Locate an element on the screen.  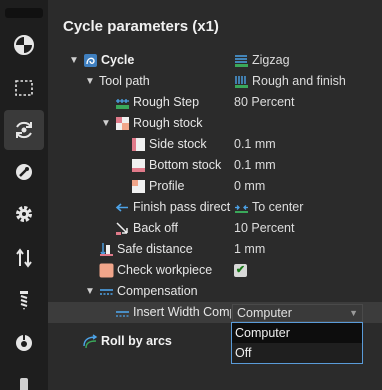
tree-row-compensation: ▼ Compensation is located at coordinates (215, 291).